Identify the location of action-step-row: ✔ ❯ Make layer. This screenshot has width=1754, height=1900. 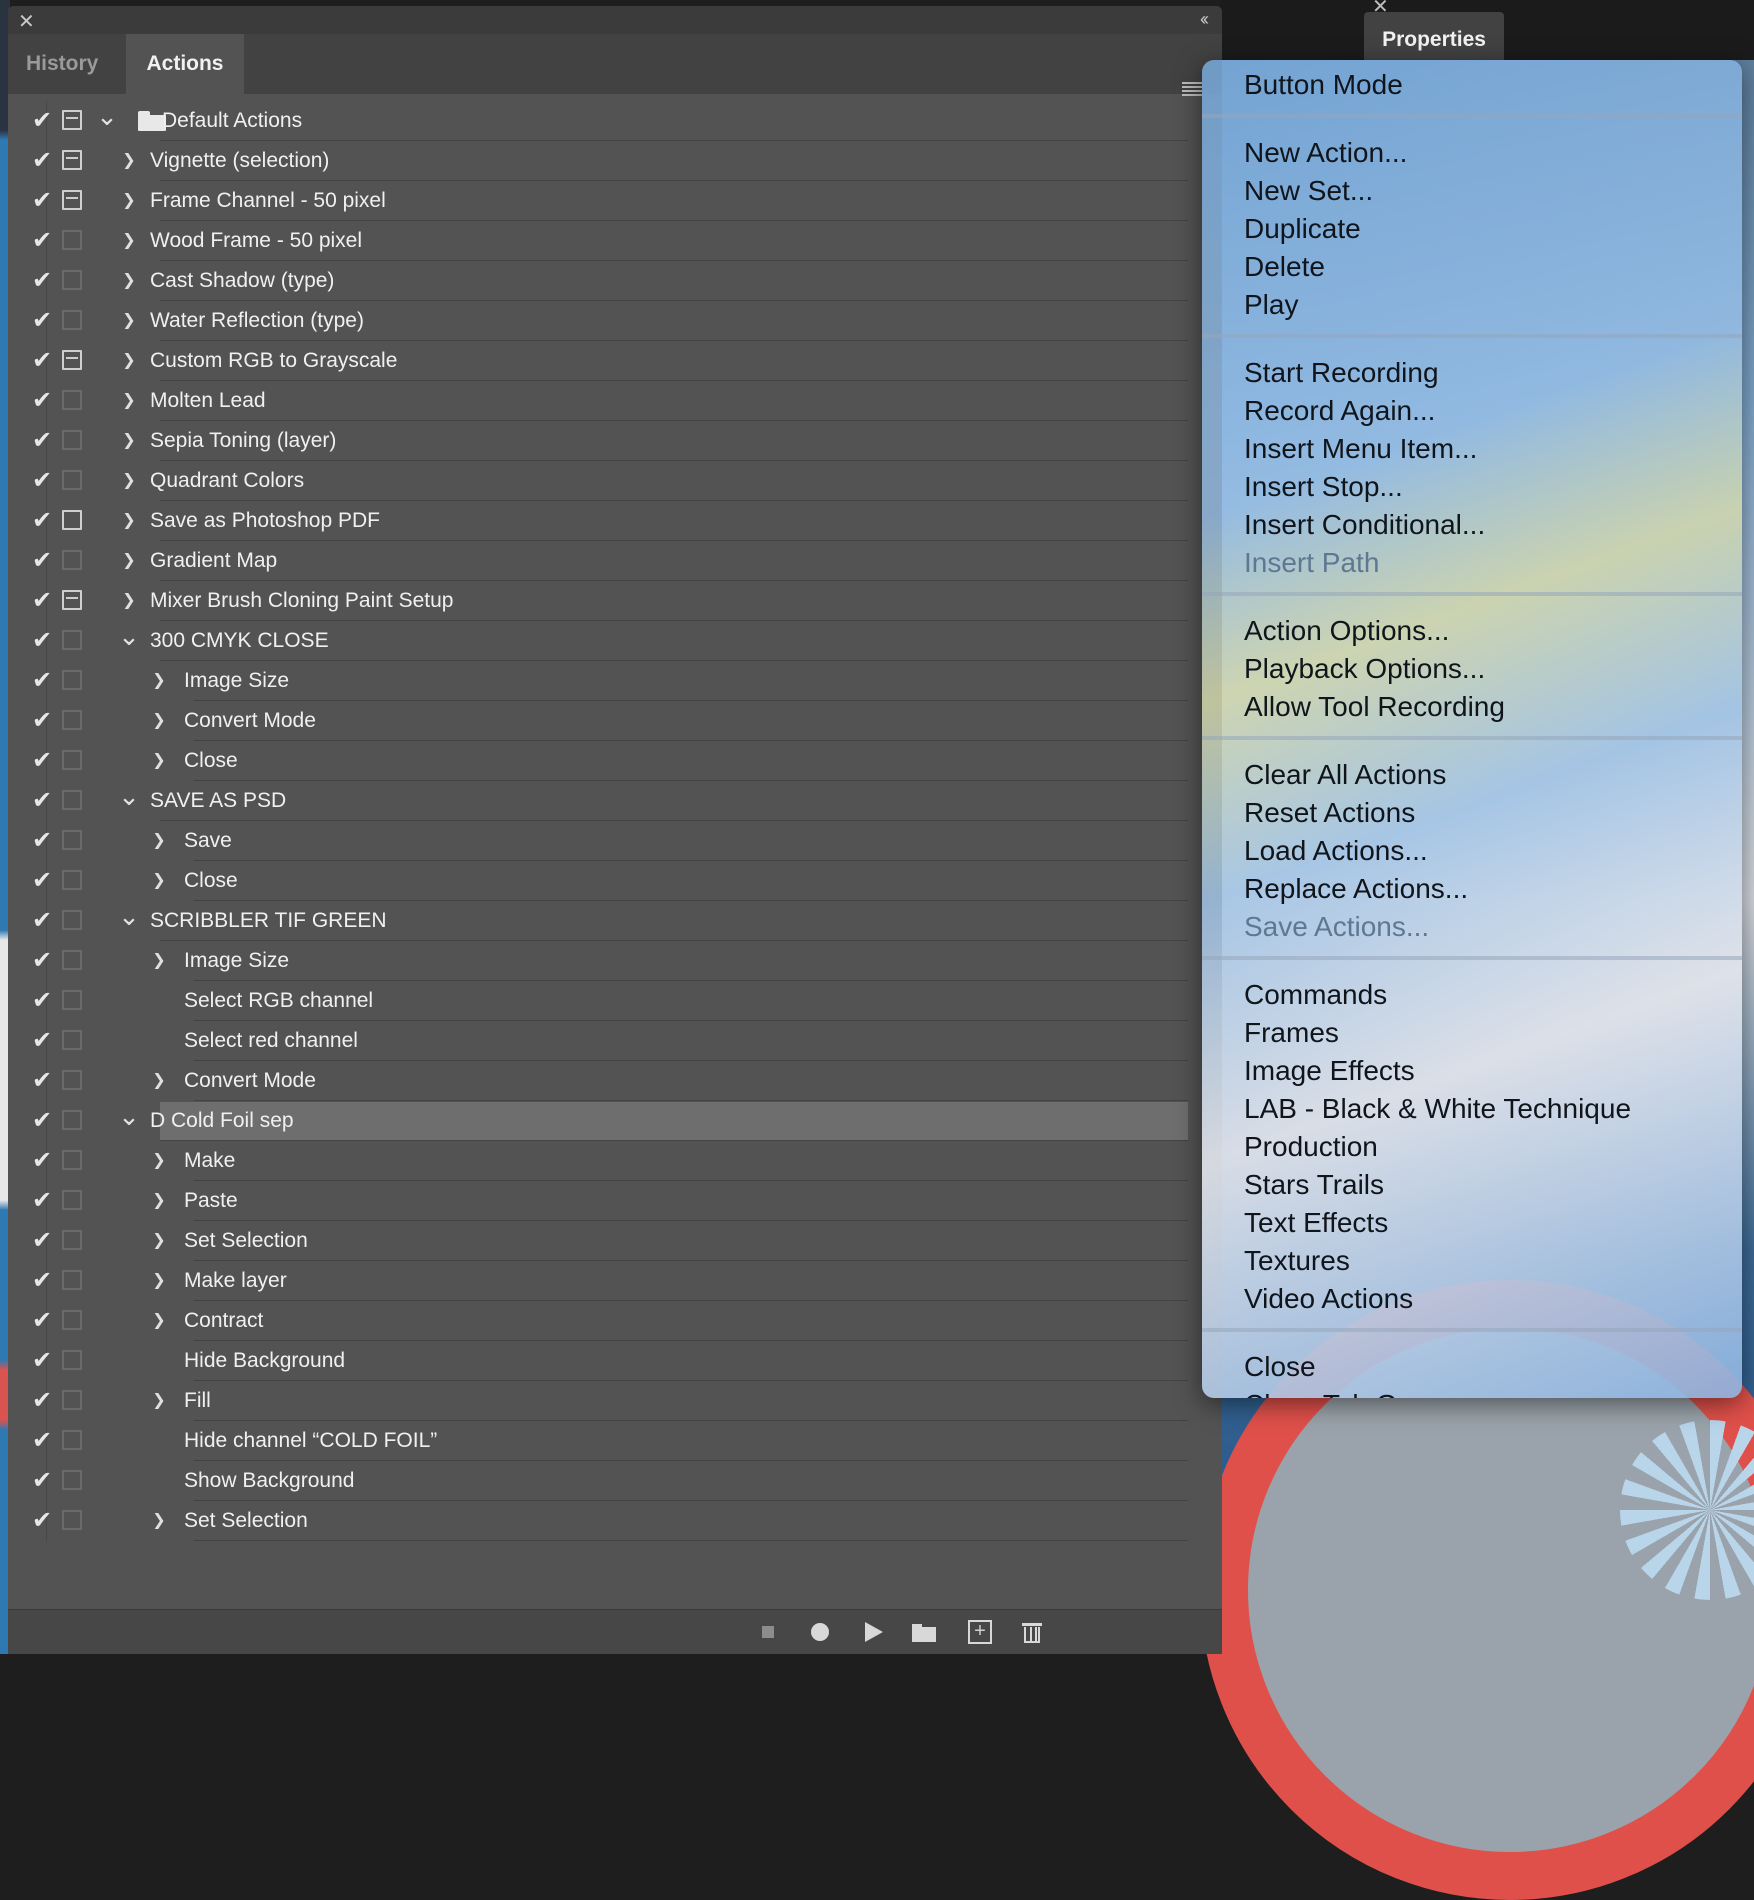
(598, 1281).